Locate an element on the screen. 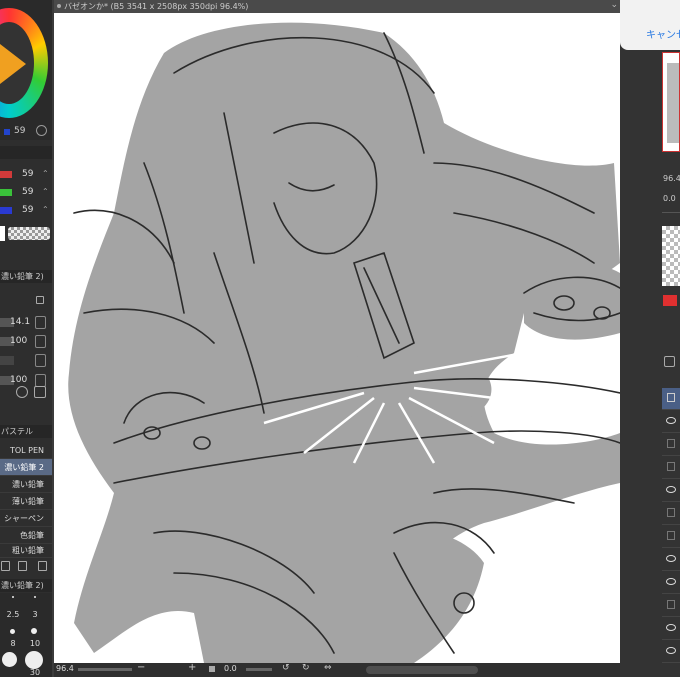 This screenshot has height=677, width=680. opacity-value: 100 is located at coordinates (19, 341).